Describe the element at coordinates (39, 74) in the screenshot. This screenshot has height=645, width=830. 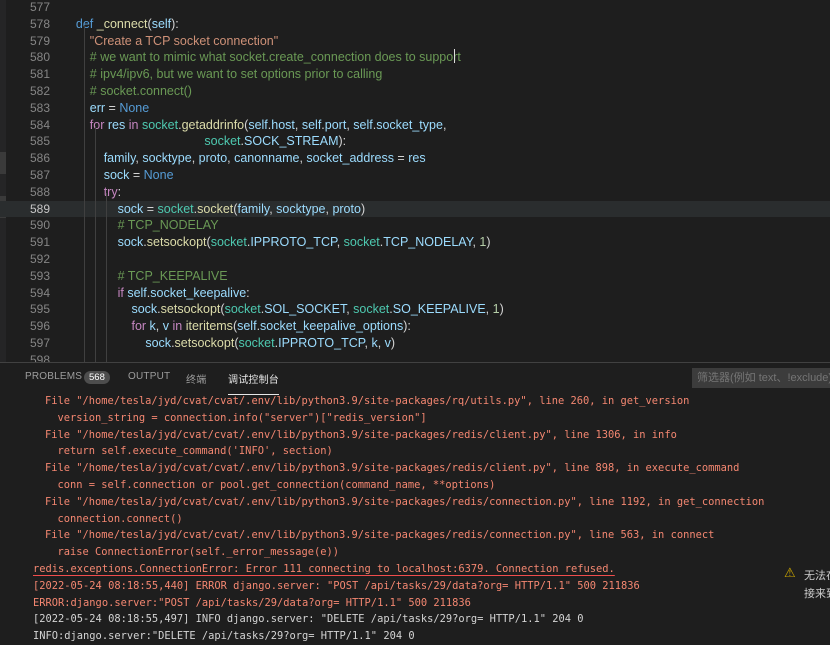
I see `line-number: 581` at that location.